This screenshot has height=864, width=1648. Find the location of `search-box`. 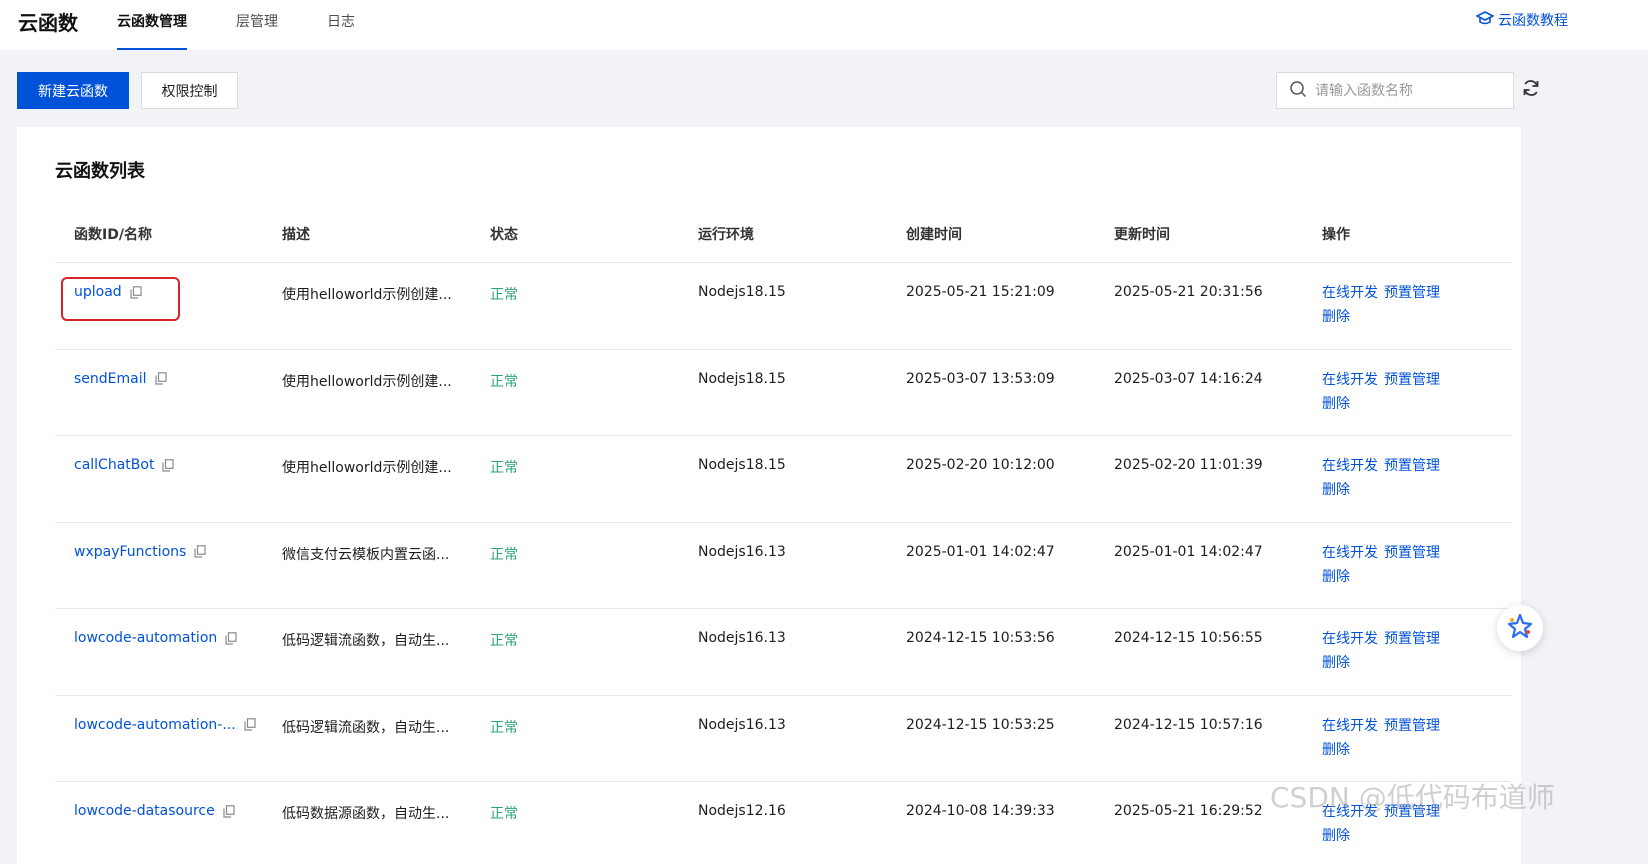

search-box is located at coordinates (1395, 90).